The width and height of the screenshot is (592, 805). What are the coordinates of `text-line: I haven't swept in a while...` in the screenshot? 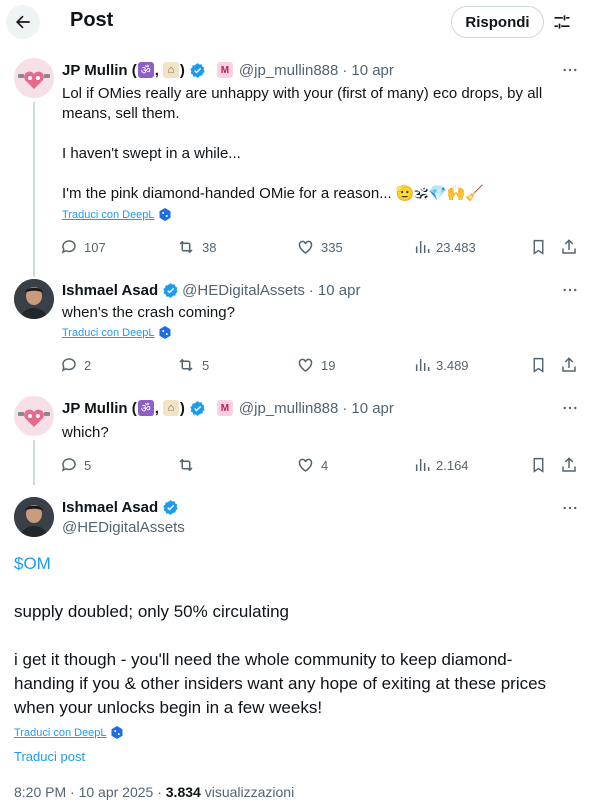 It's located at (151, 153).